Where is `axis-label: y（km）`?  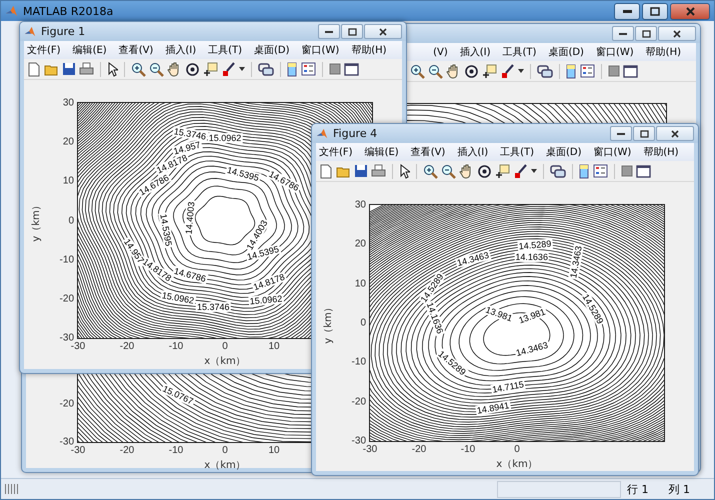 axis-label: y（km） is located at coordinates (328, 323).